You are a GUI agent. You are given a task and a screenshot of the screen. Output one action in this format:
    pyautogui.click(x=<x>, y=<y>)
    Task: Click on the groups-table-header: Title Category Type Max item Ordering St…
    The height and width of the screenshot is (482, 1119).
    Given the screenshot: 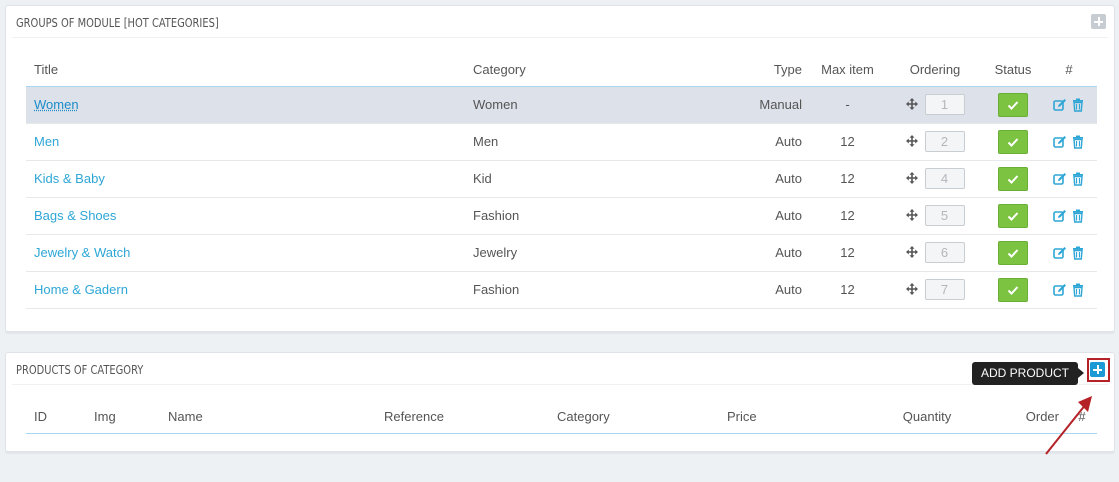 What is the action you would take?
    pyautogui.click(x=561, y=70)
    